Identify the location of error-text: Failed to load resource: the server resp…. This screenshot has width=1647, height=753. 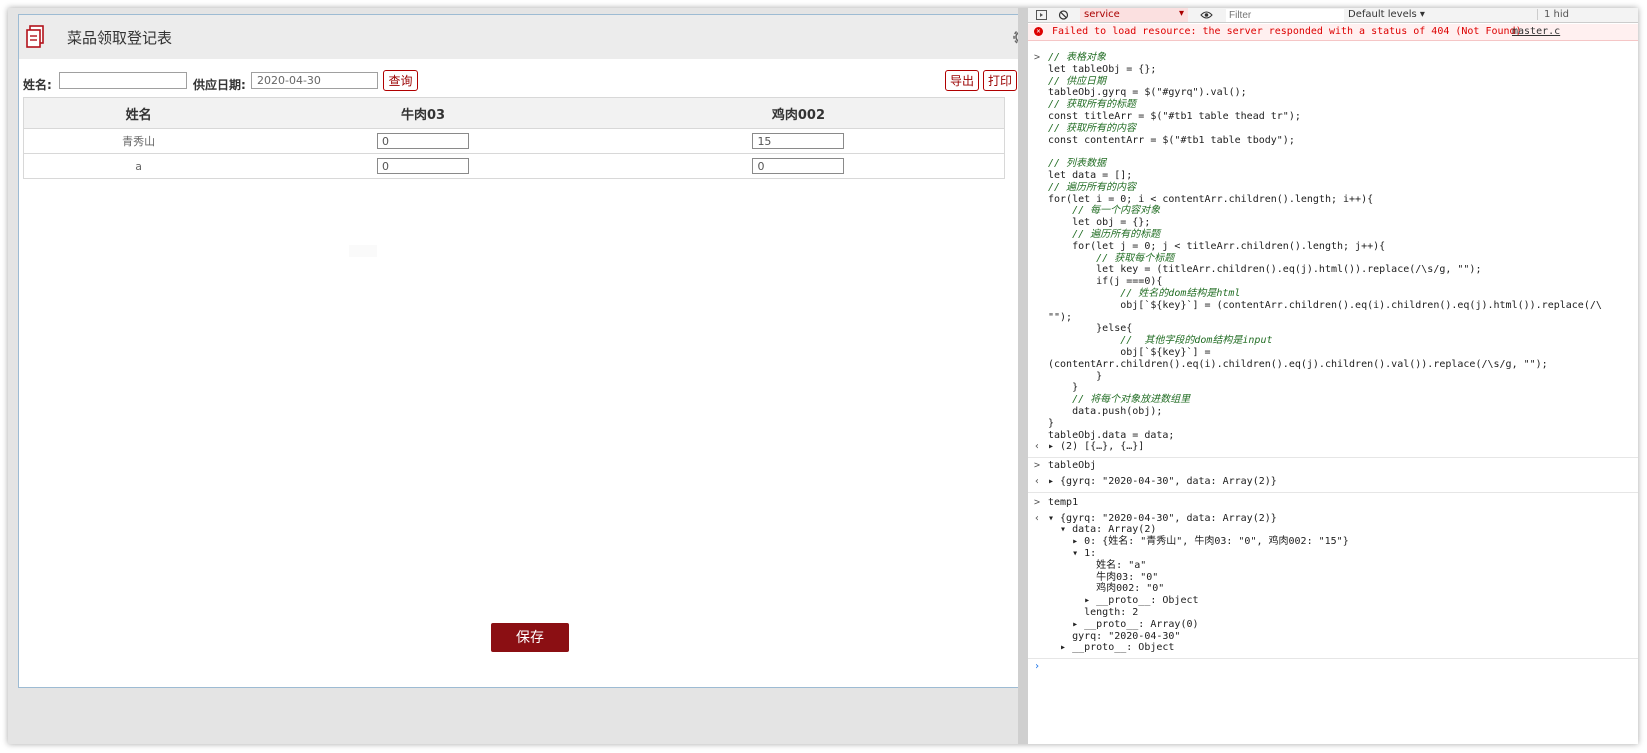
(1287, 31).